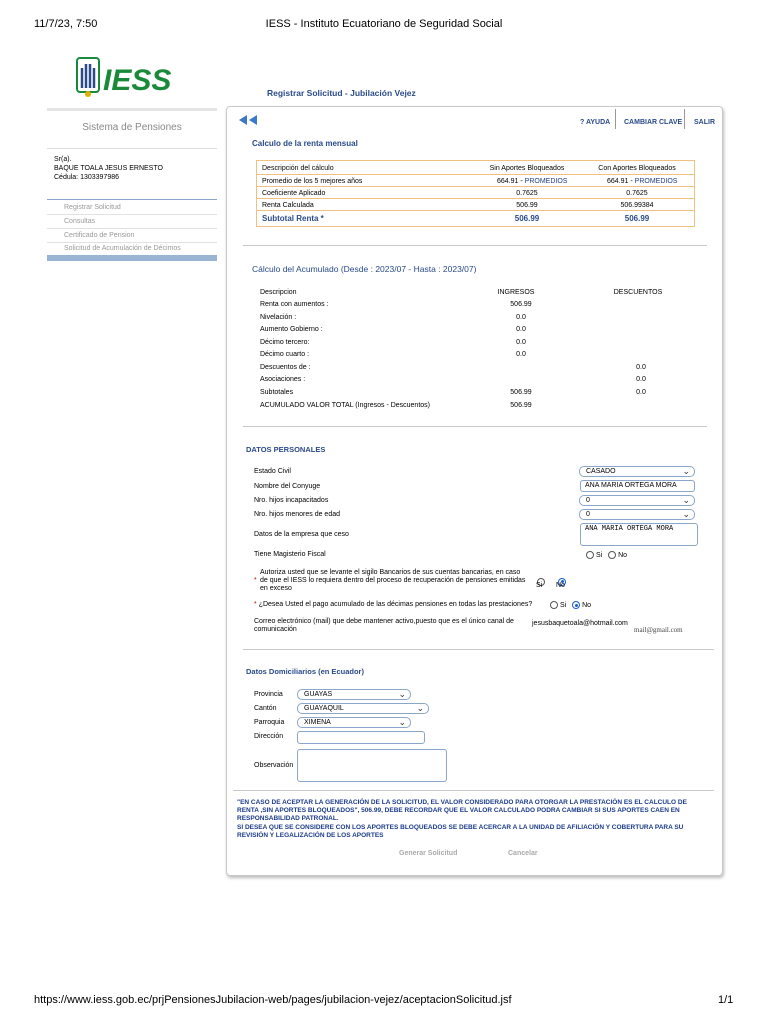 The width and height of the screenshot is (768, 1024). Describe the element at coordinates (658, 630) in the screenshot. I see `correo-hint: mail@gmail.com` at that location.